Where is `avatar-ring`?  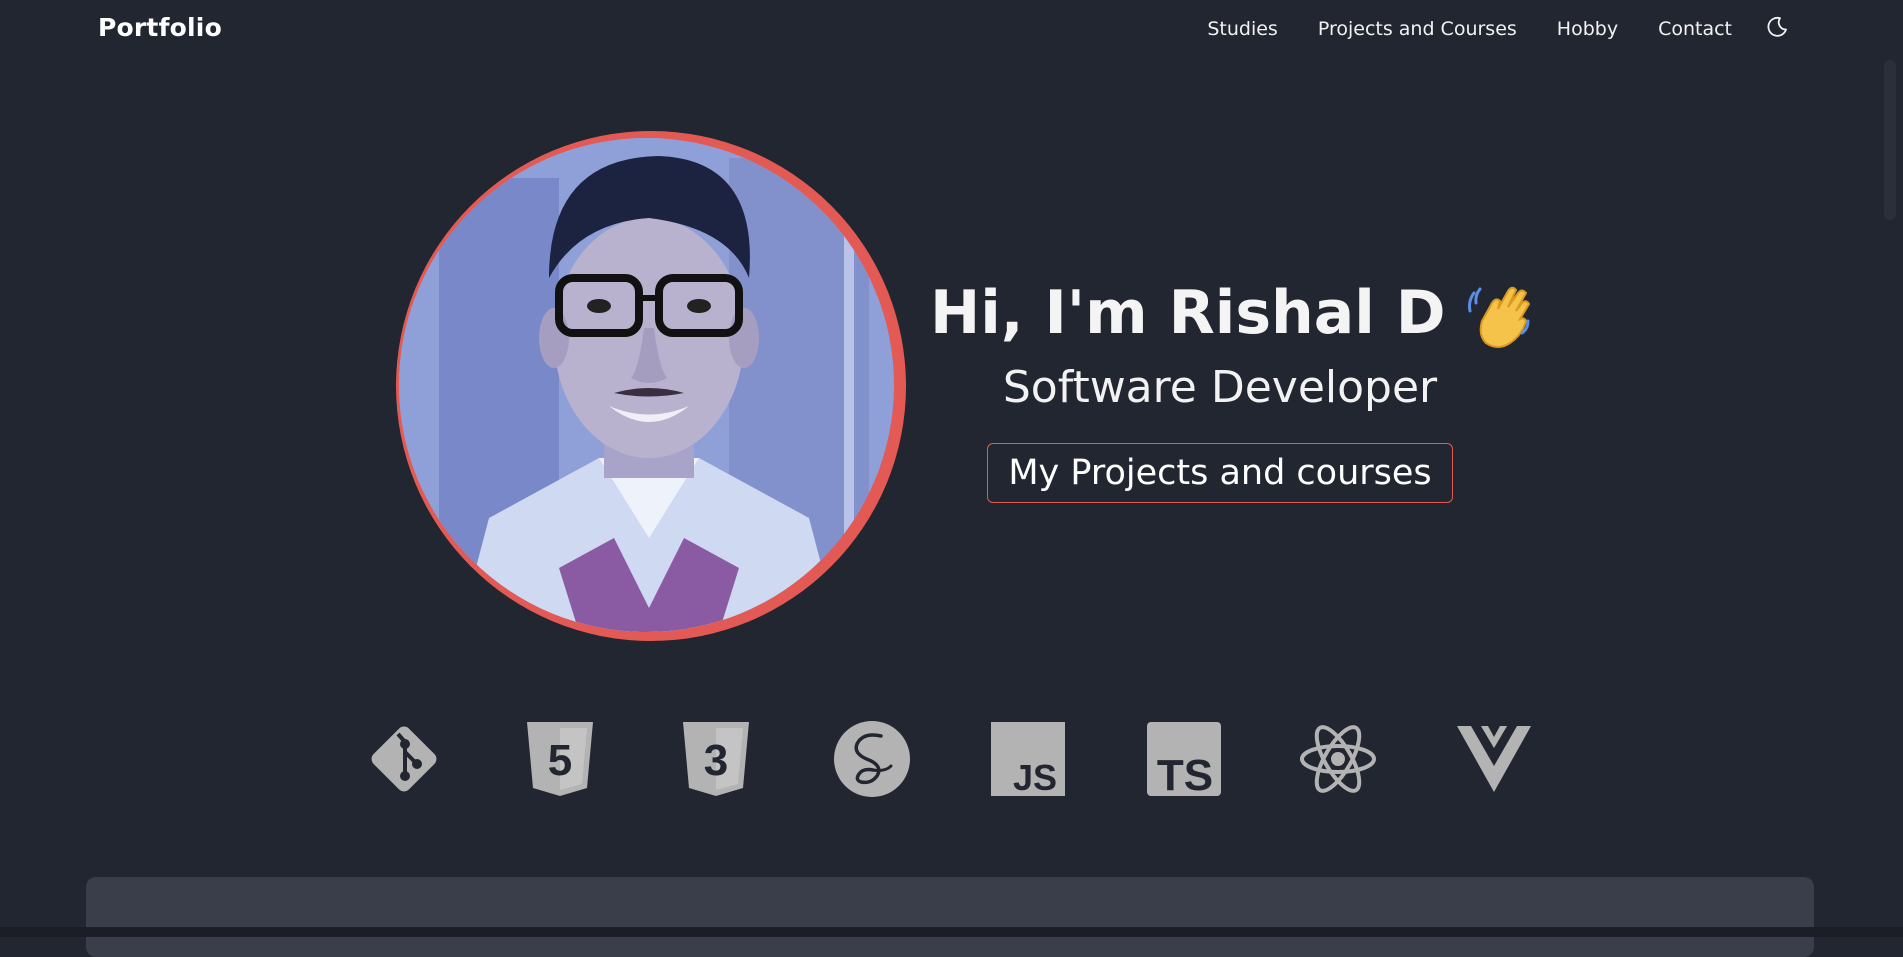 avatar-ring is located at coordinates (651, 386).